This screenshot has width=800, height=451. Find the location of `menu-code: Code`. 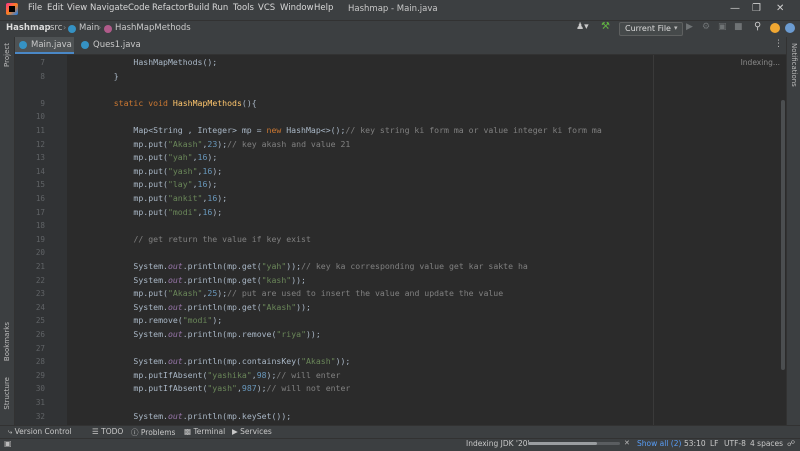

menu-code: Code is located at coordinates (139, 8).